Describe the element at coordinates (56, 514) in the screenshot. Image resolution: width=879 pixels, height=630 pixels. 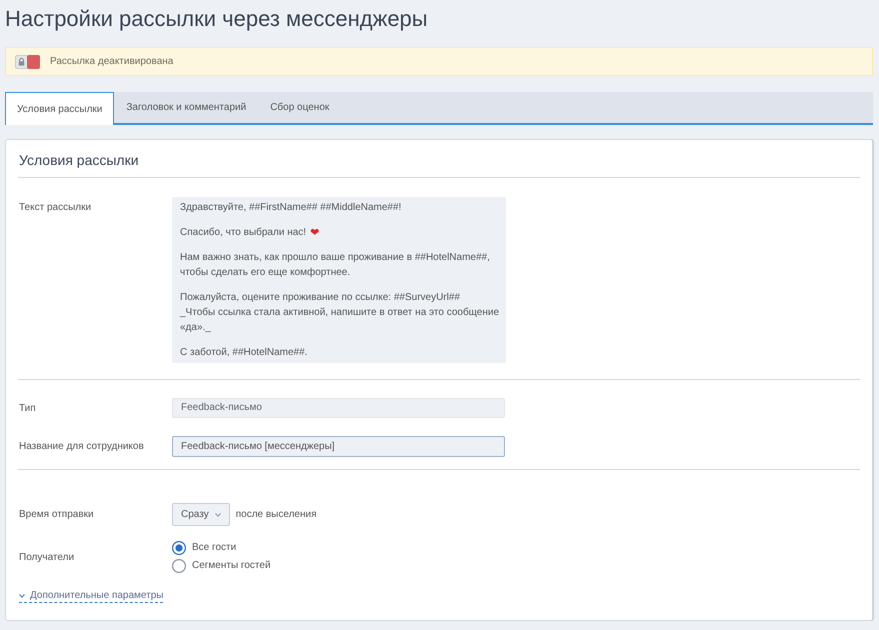
I see `field-label: Время отправки` at that location.